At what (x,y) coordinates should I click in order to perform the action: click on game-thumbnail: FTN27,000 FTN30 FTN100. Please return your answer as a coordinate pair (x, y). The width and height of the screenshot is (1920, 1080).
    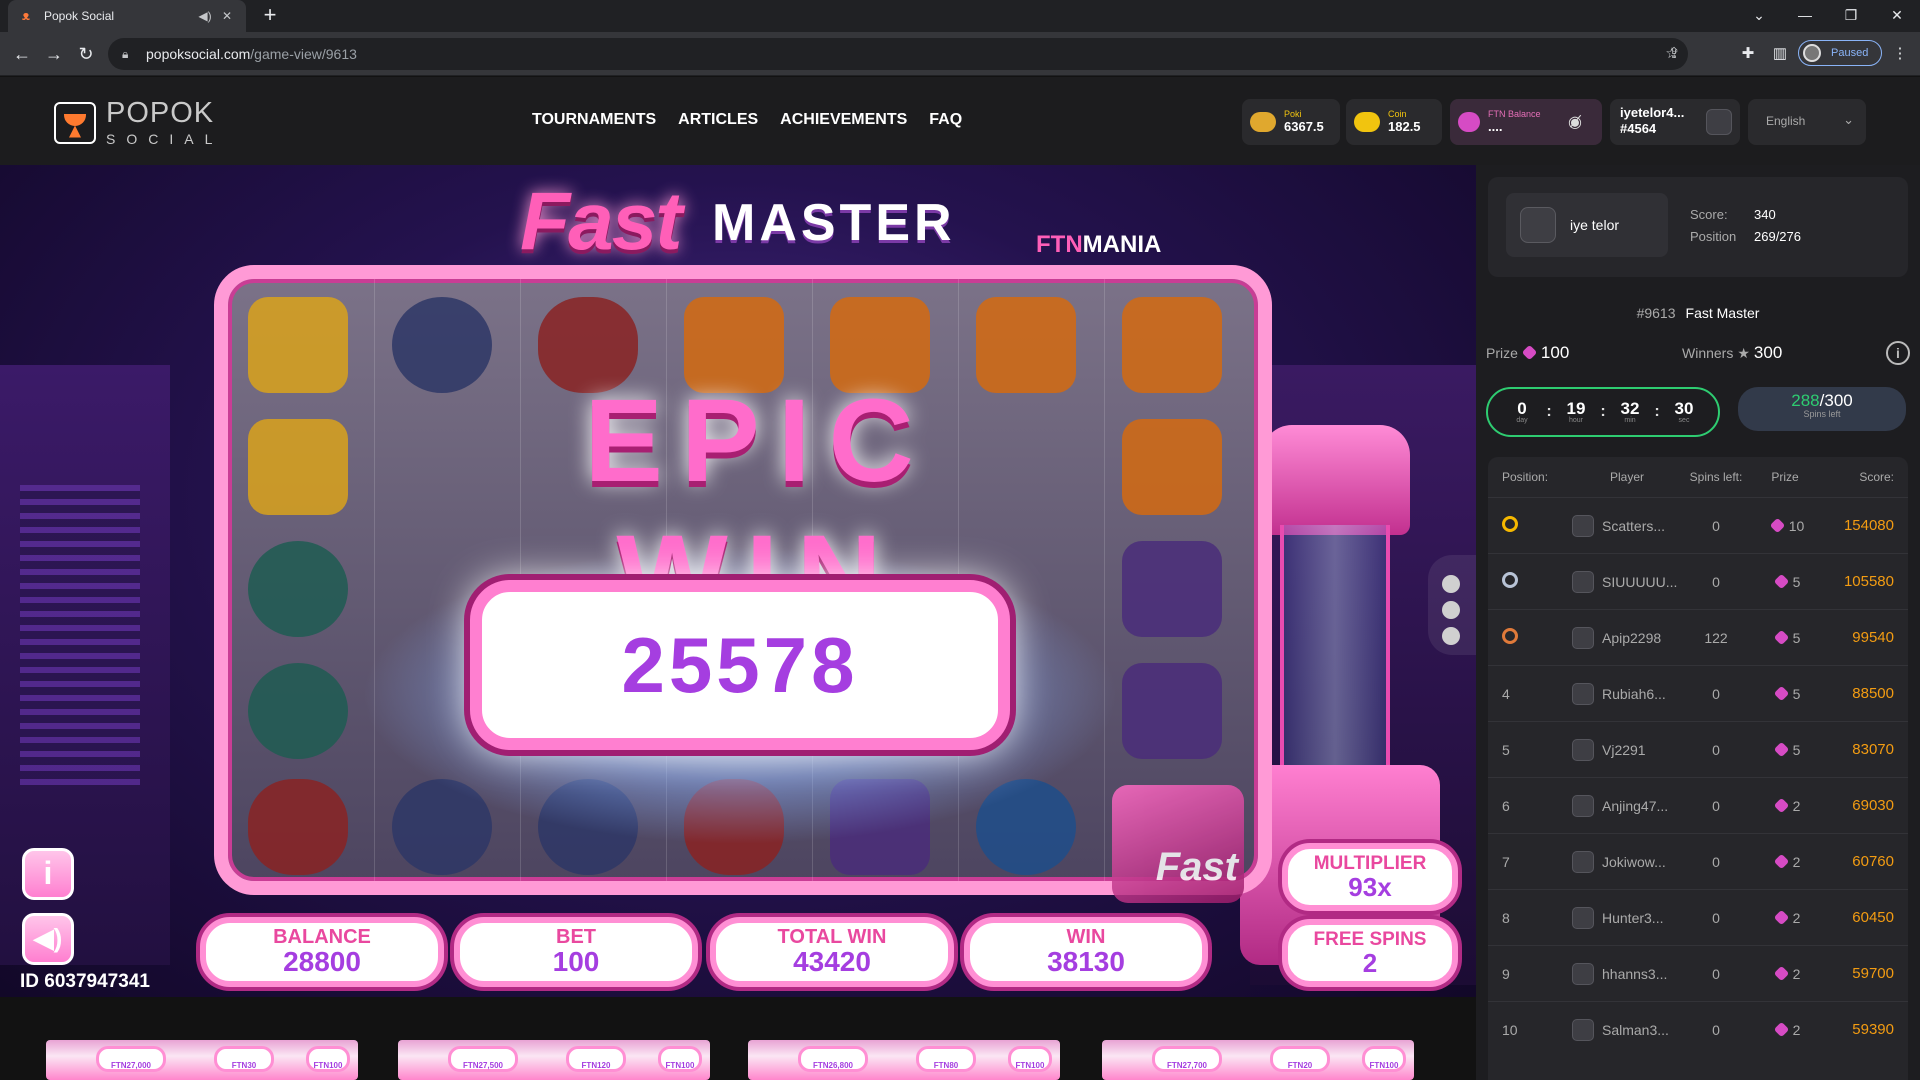
    Looking at the image, I should click on (202, 1060).